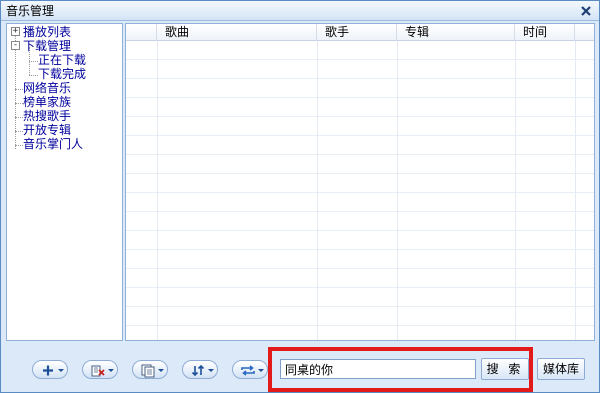 This screenshot has height=393, width=600. I want to click on sort-button, so click(200, 369).